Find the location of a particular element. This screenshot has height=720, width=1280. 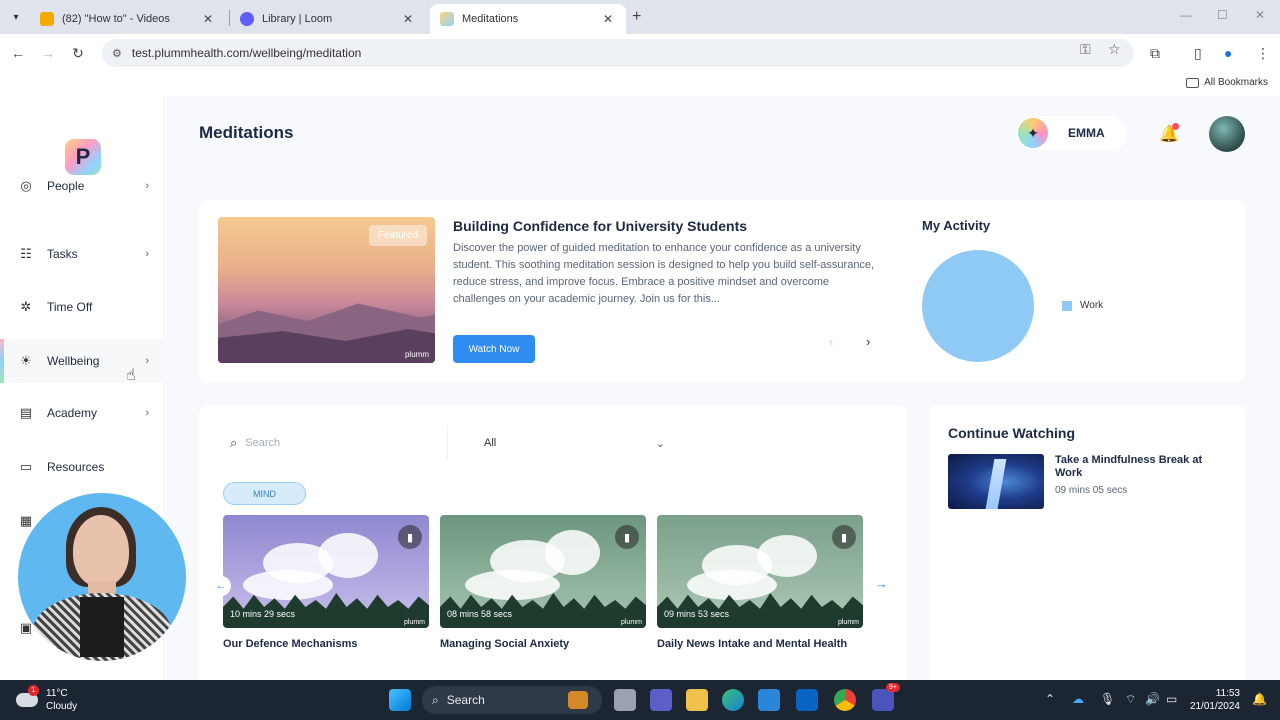

palm-tree-icon: ✲ is located at coordinates (26, 306).